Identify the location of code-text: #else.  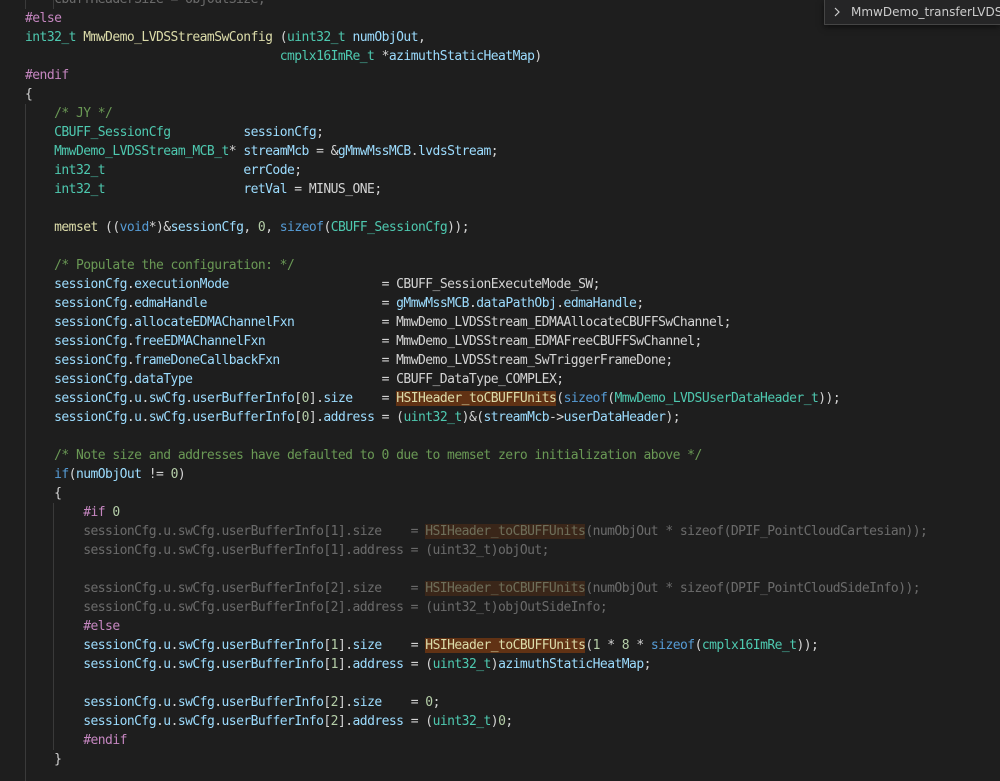
(43, 18).